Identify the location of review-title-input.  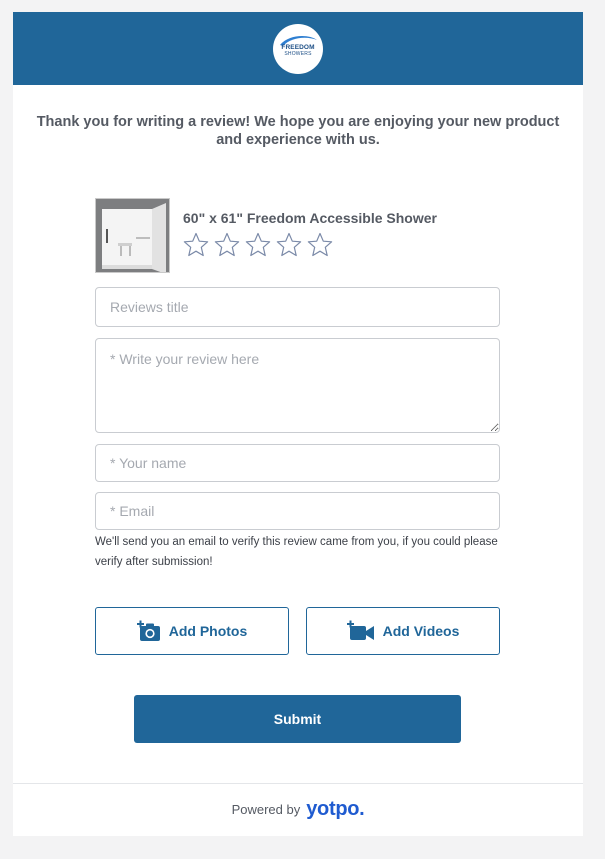
(297, 307).